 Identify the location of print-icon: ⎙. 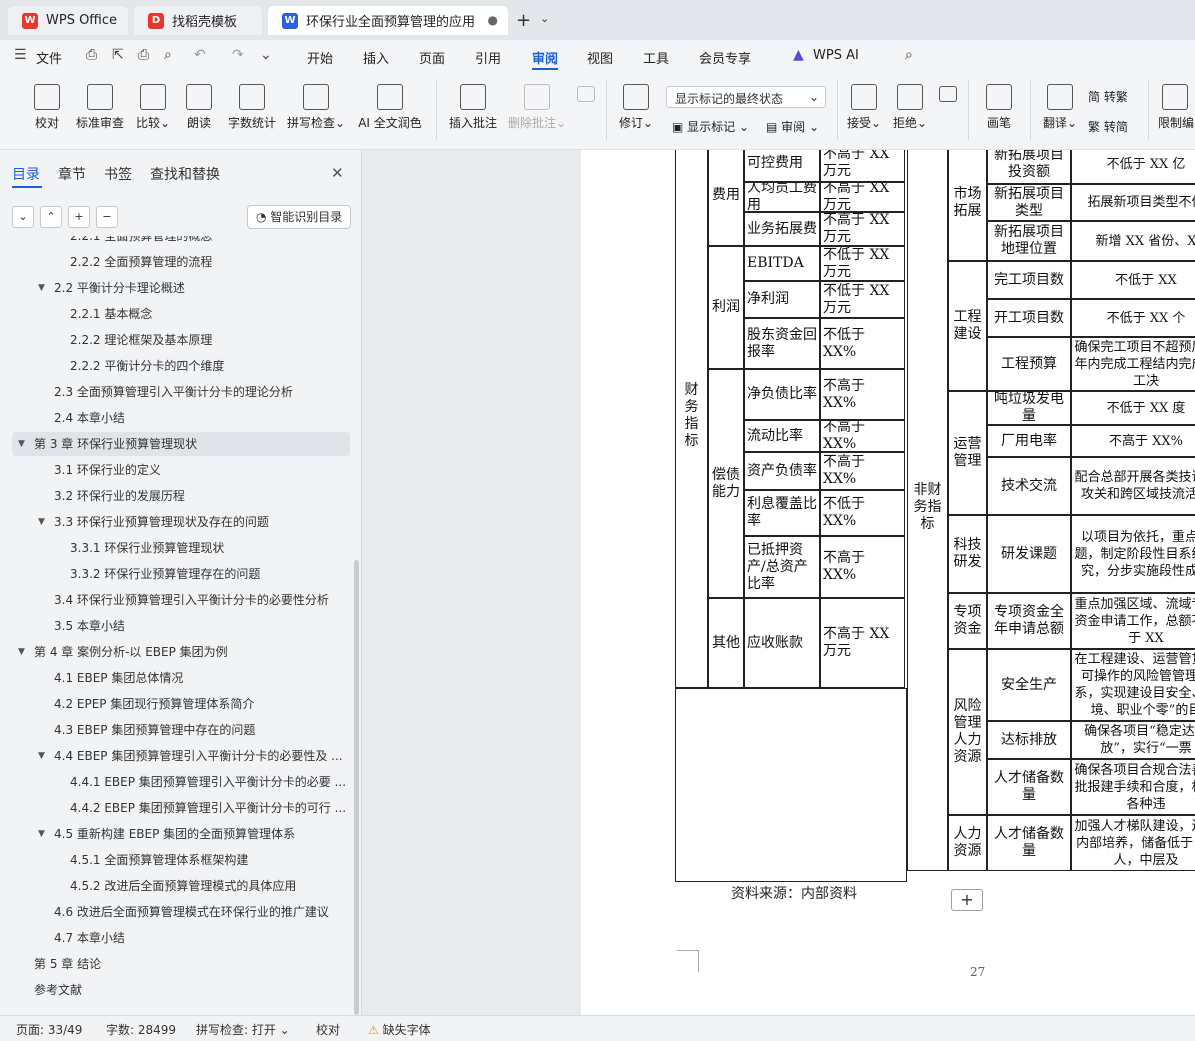
(143, 55).